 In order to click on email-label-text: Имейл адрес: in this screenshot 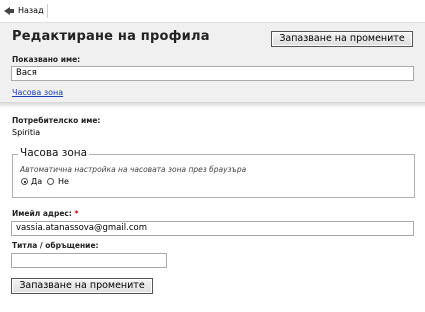, I will do `click(42, 213)`.